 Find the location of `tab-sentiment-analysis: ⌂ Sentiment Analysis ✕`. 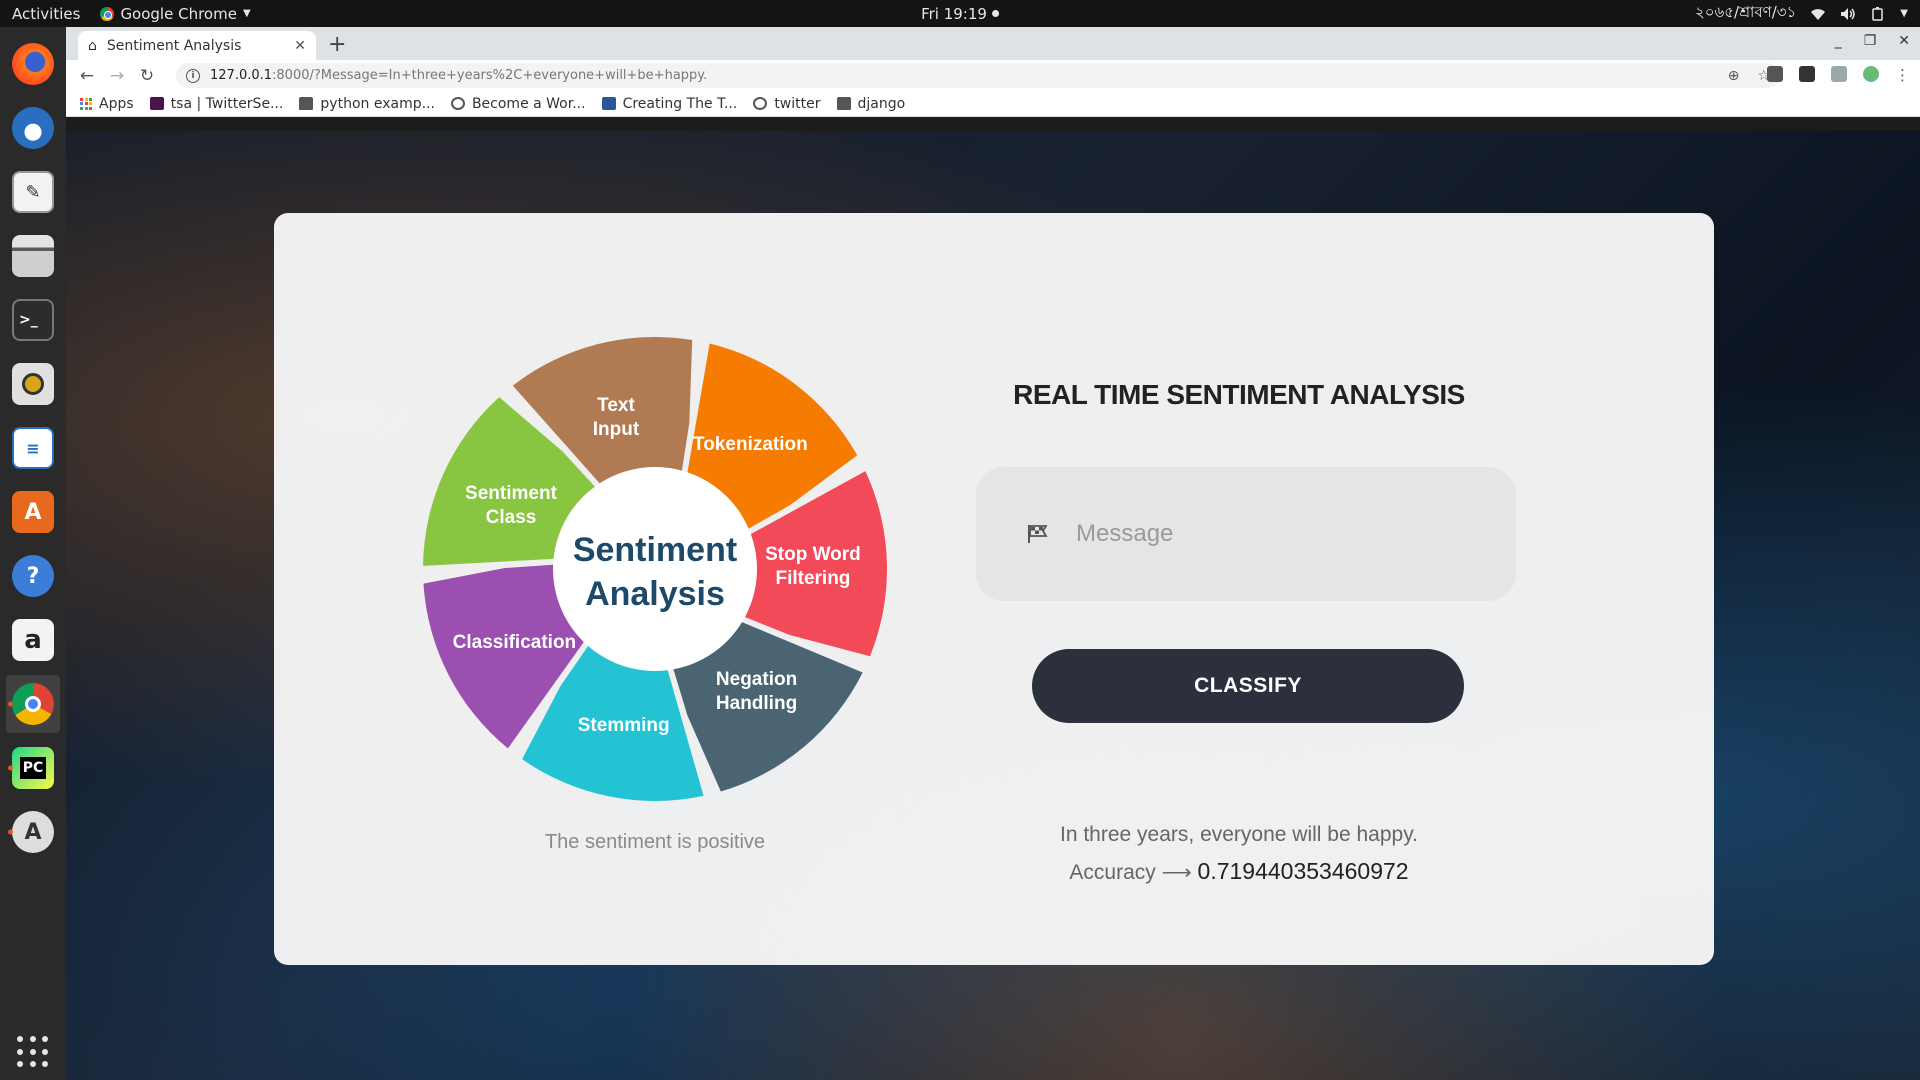

tab-sentiment-analysis: ⌂ Sentiment Analysis ✕ is located at coordinates (197, 45).